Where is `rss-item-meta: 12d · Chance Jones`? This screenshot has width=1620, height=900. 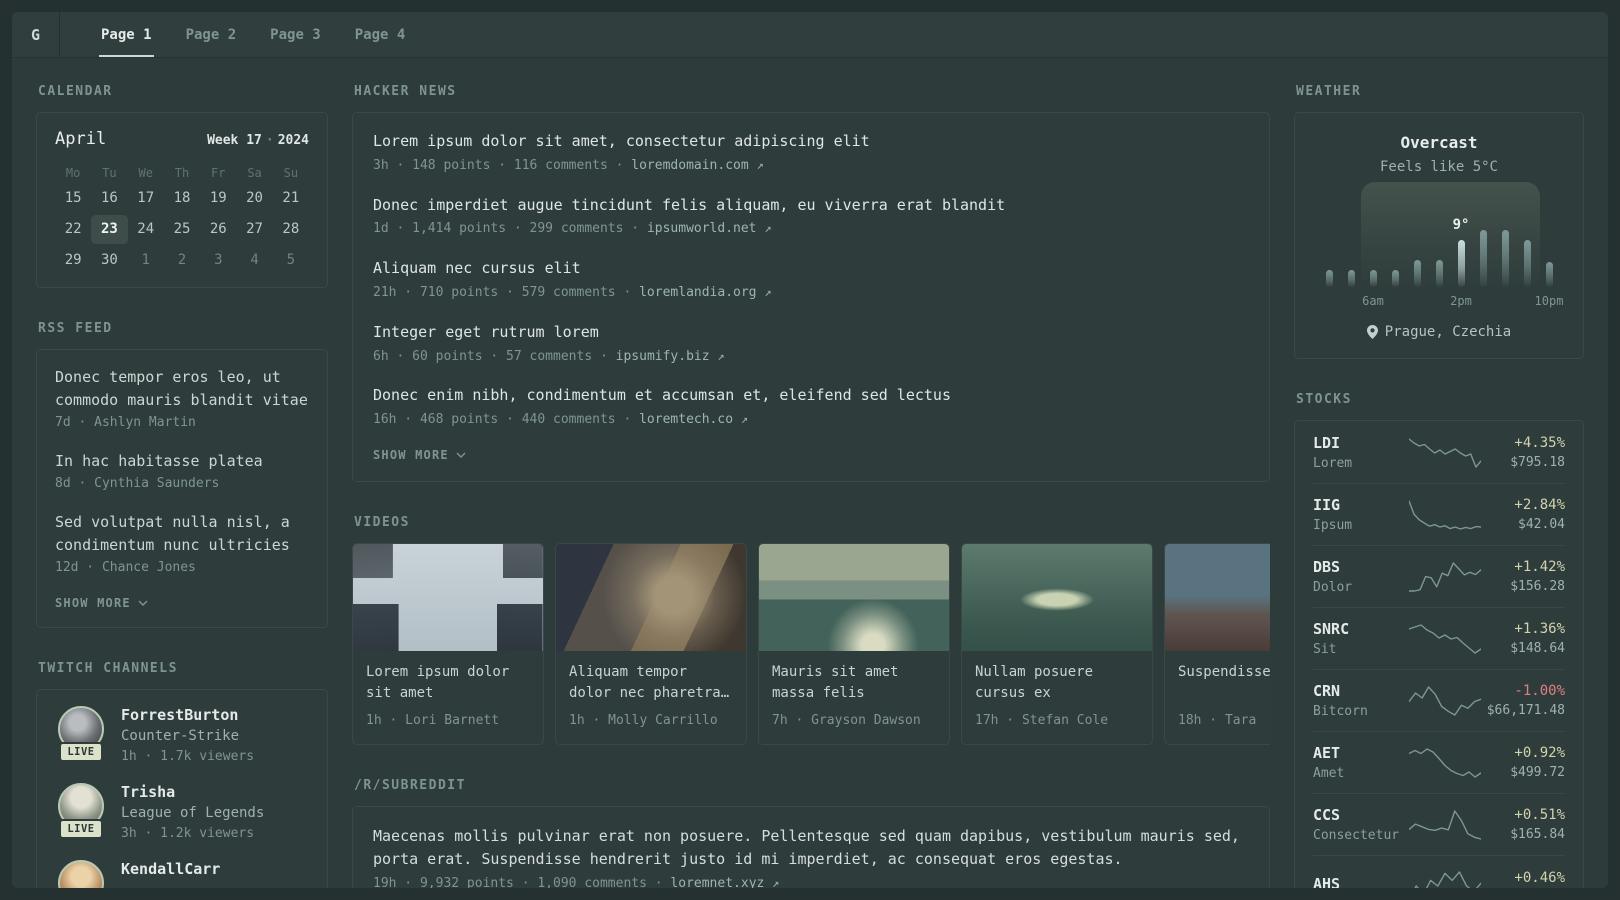
rss-item-meta: 12d · Chance Jones is located at coordinates (125, 568).